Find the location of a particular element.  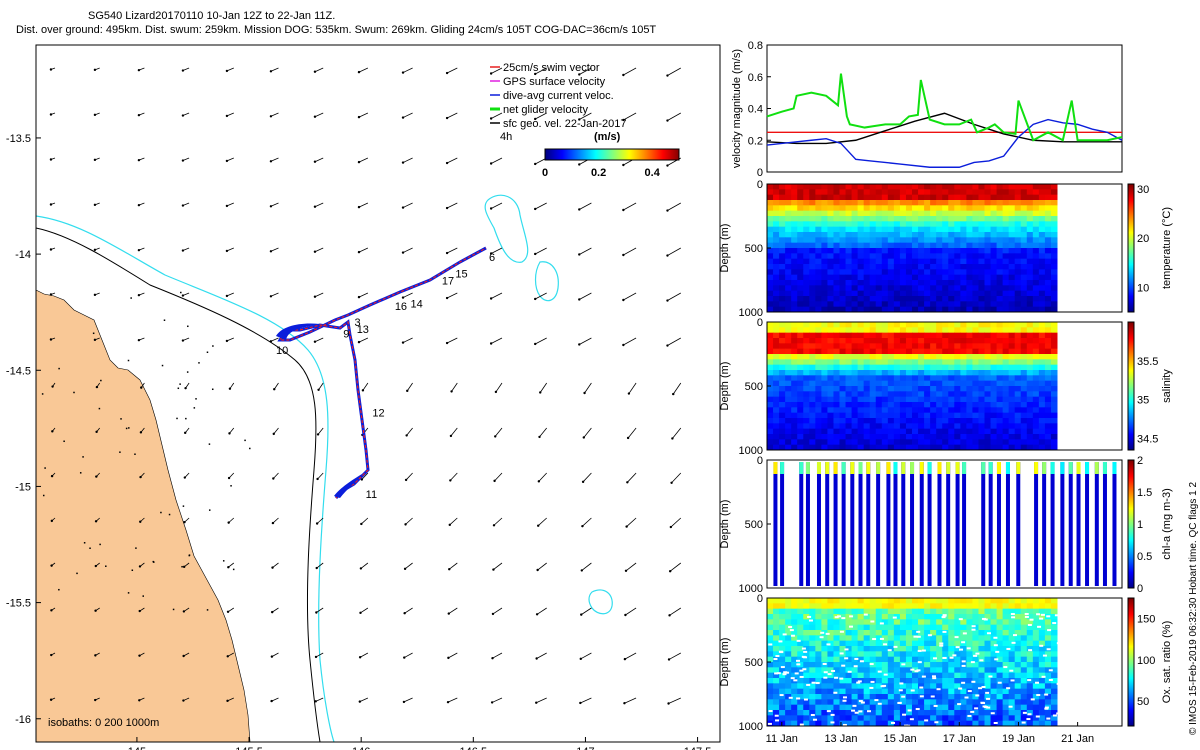

profile-panel-chl: 05001000Depth (m)21.510.50chl-a (mg m-3) is located at coordinates (946, 525).